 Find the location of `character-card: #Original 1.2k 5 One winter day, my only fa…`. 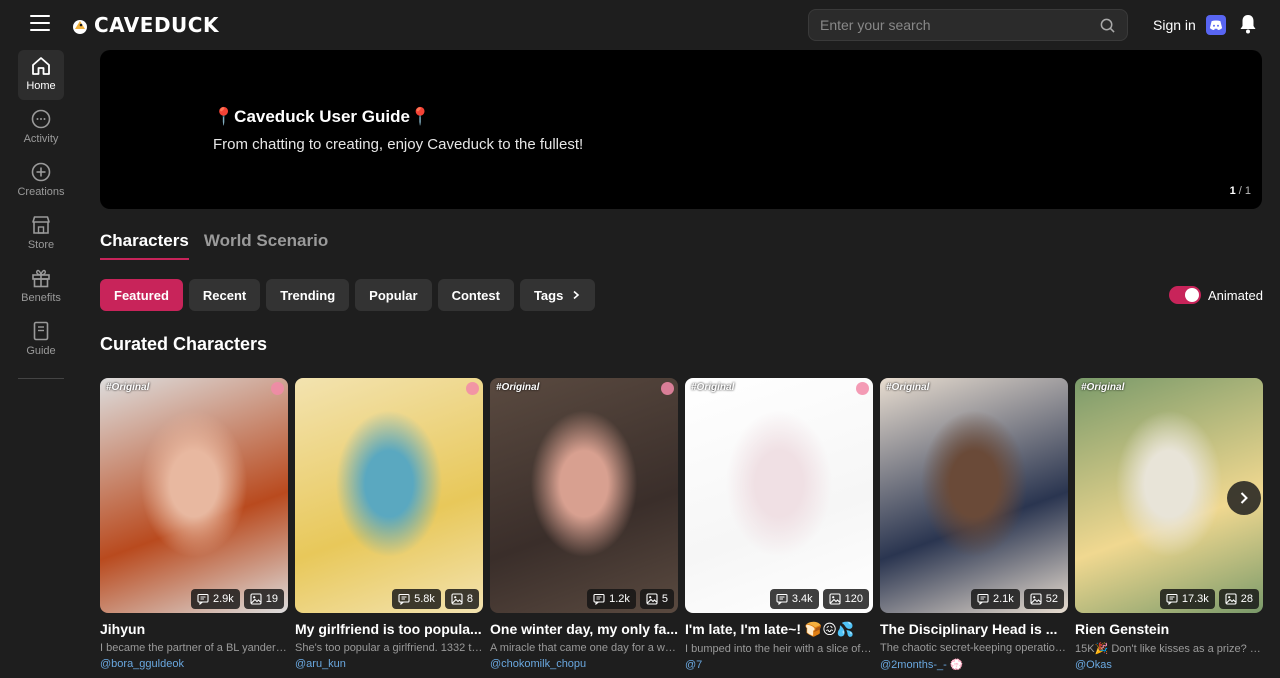

character-card: #Original 1.2k 5 One winter day, my only fa… is located at coordinates (584, 524).